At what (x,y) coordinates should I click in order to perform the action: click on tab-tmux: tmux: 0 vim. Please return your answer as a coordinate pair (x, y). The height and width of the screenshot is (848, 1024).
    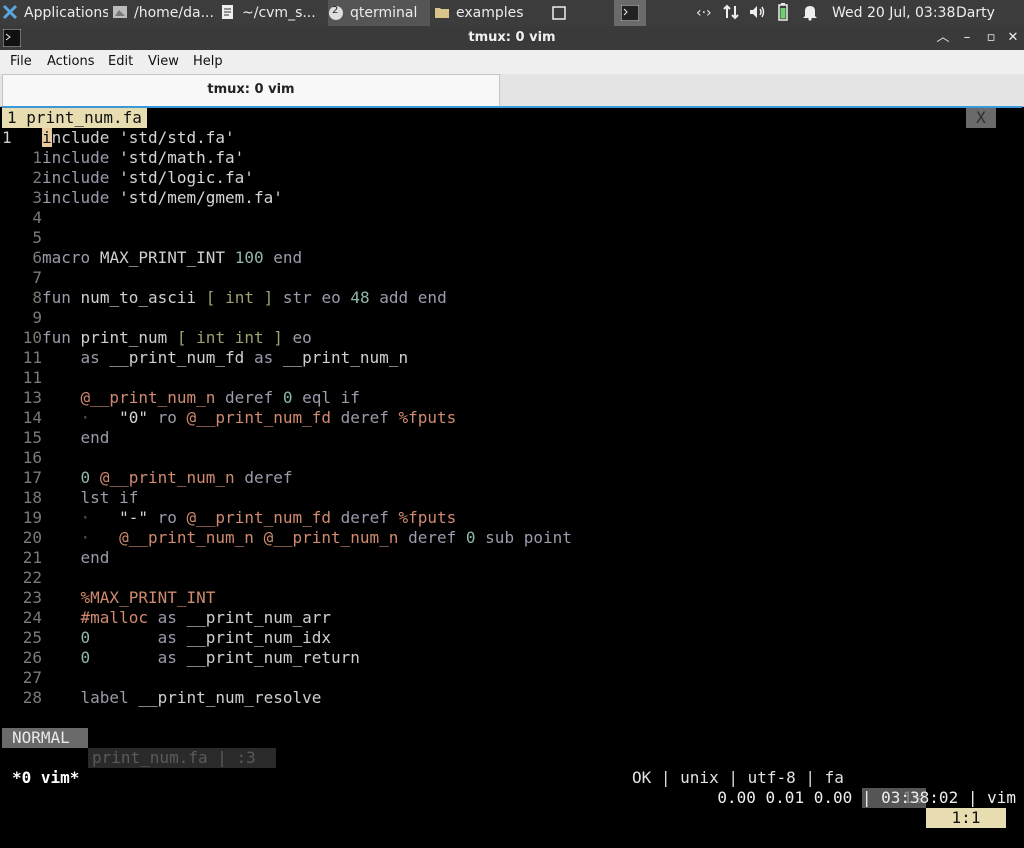
    Looking at the image, I should click on (251, 90).